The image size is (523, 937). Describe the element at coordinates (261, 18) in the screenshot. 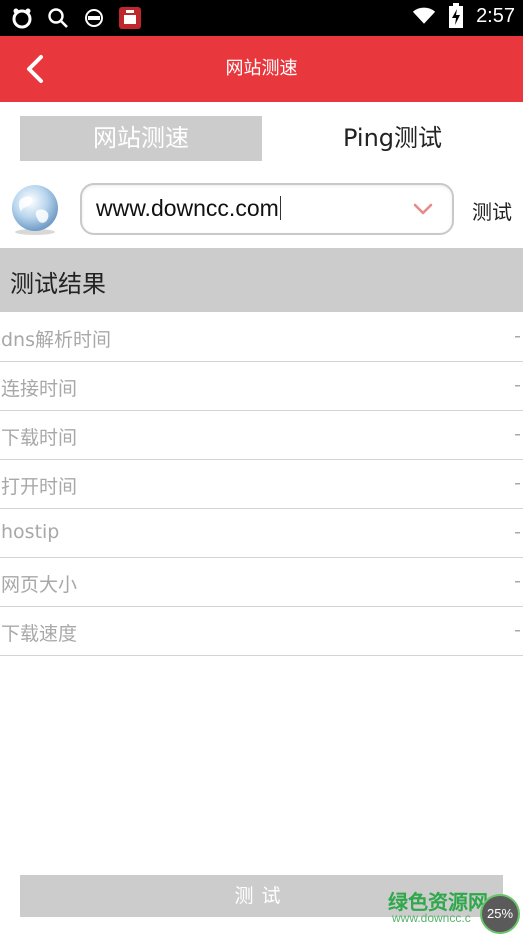

I see `status-bar: 2:57` at that location.